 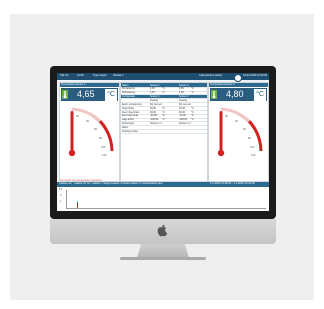 I want to click on datetime: 01-01-2020 12:00:00, so click(x=255, y=75).